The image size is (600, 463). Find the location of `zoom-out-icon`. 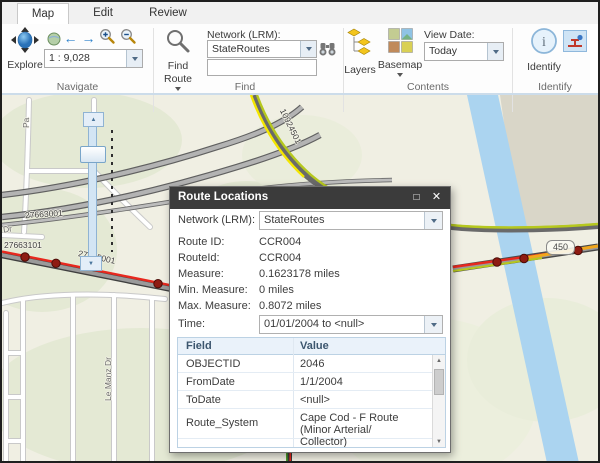

zoom-out-icon is located at coordinates (128, 36).